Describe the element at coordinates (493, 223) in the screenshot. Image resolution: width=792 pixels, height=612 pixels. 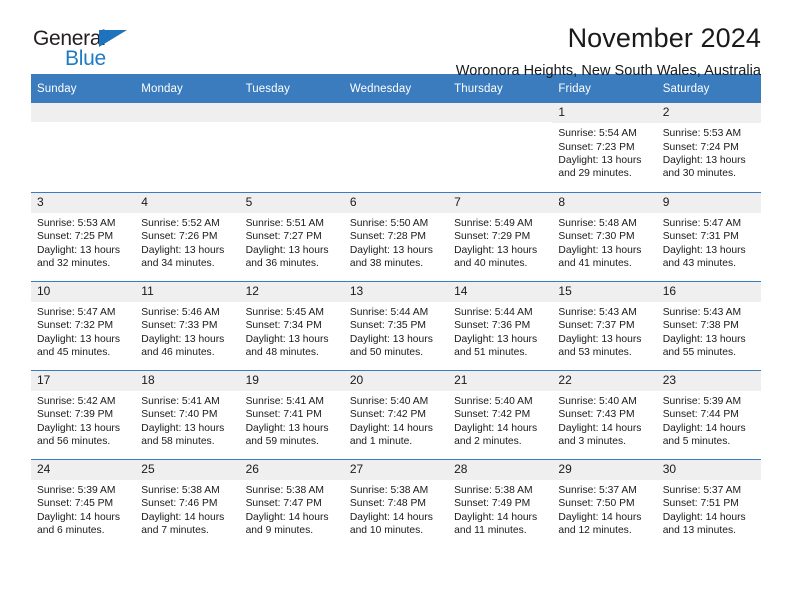
I see `sunrise-text: Sunrise: 5:49 AM` at that location.